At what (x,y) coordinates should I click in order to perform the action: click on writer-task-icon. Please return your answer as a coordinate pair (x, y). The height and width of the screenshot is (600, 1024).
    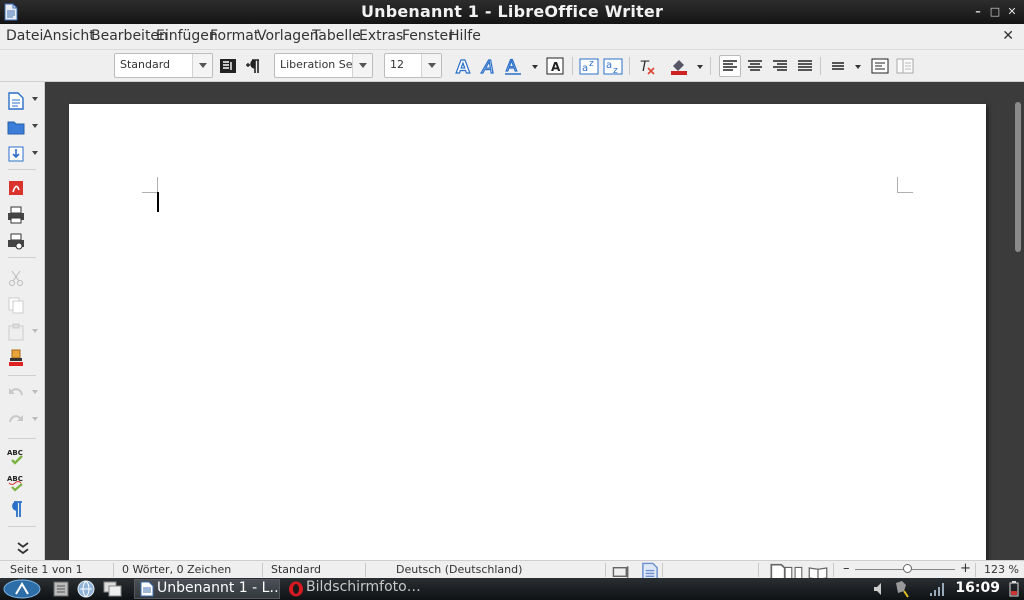
    Looking at the image, I should click on (147, 589).